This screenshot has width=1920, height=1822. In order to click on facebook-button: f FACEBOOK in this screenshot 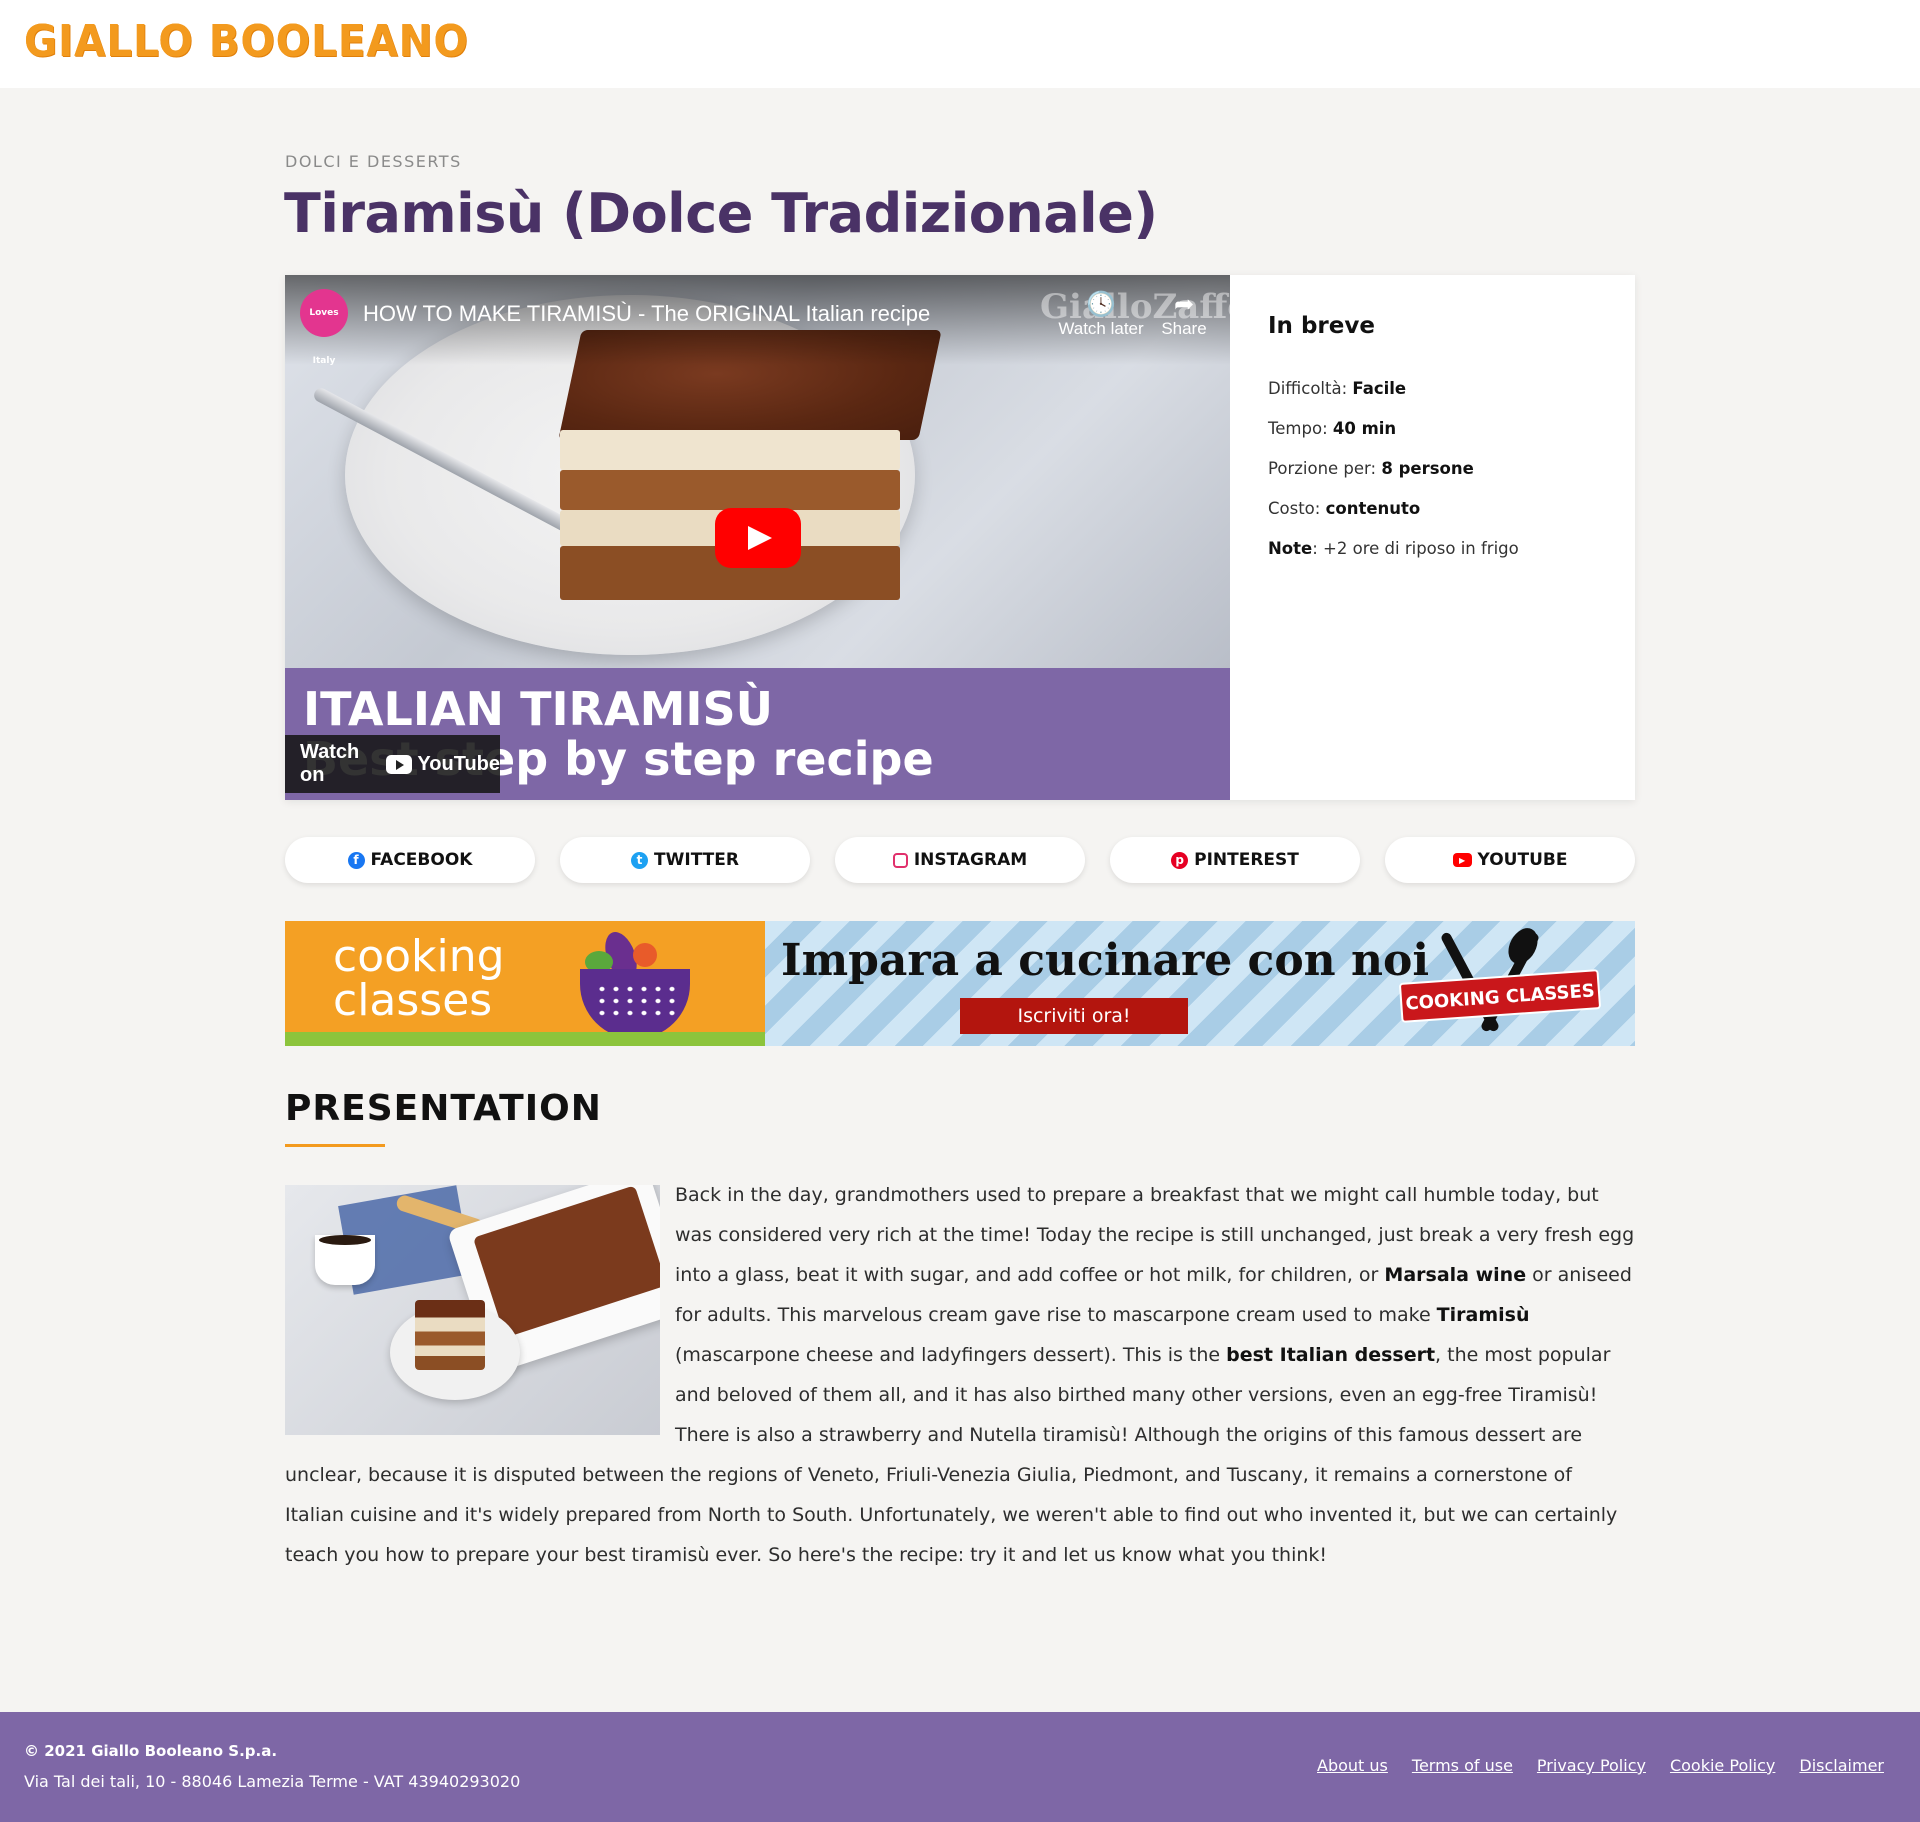, I will do `click(410, 860)`.